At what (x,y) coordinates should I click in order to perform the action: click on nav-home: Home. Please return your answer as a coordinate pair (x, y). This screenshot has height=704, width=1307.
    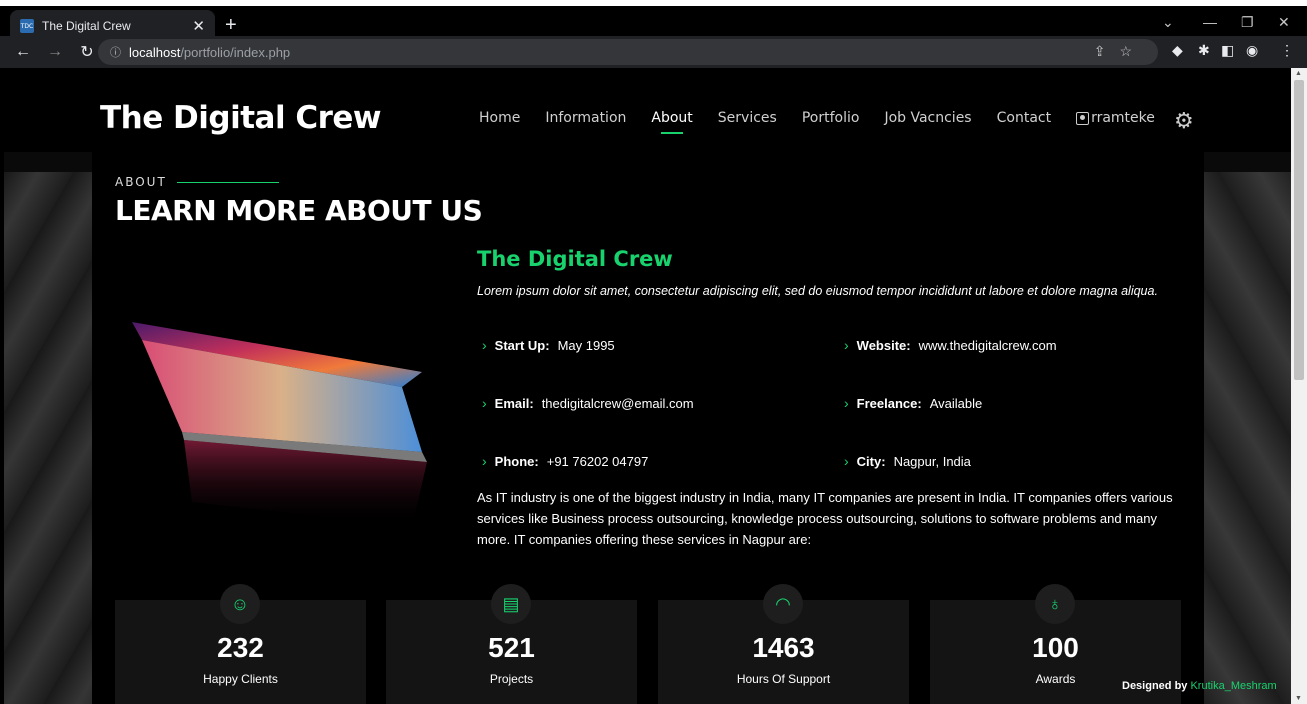
    Looking at the image, I should click on (499, 118).